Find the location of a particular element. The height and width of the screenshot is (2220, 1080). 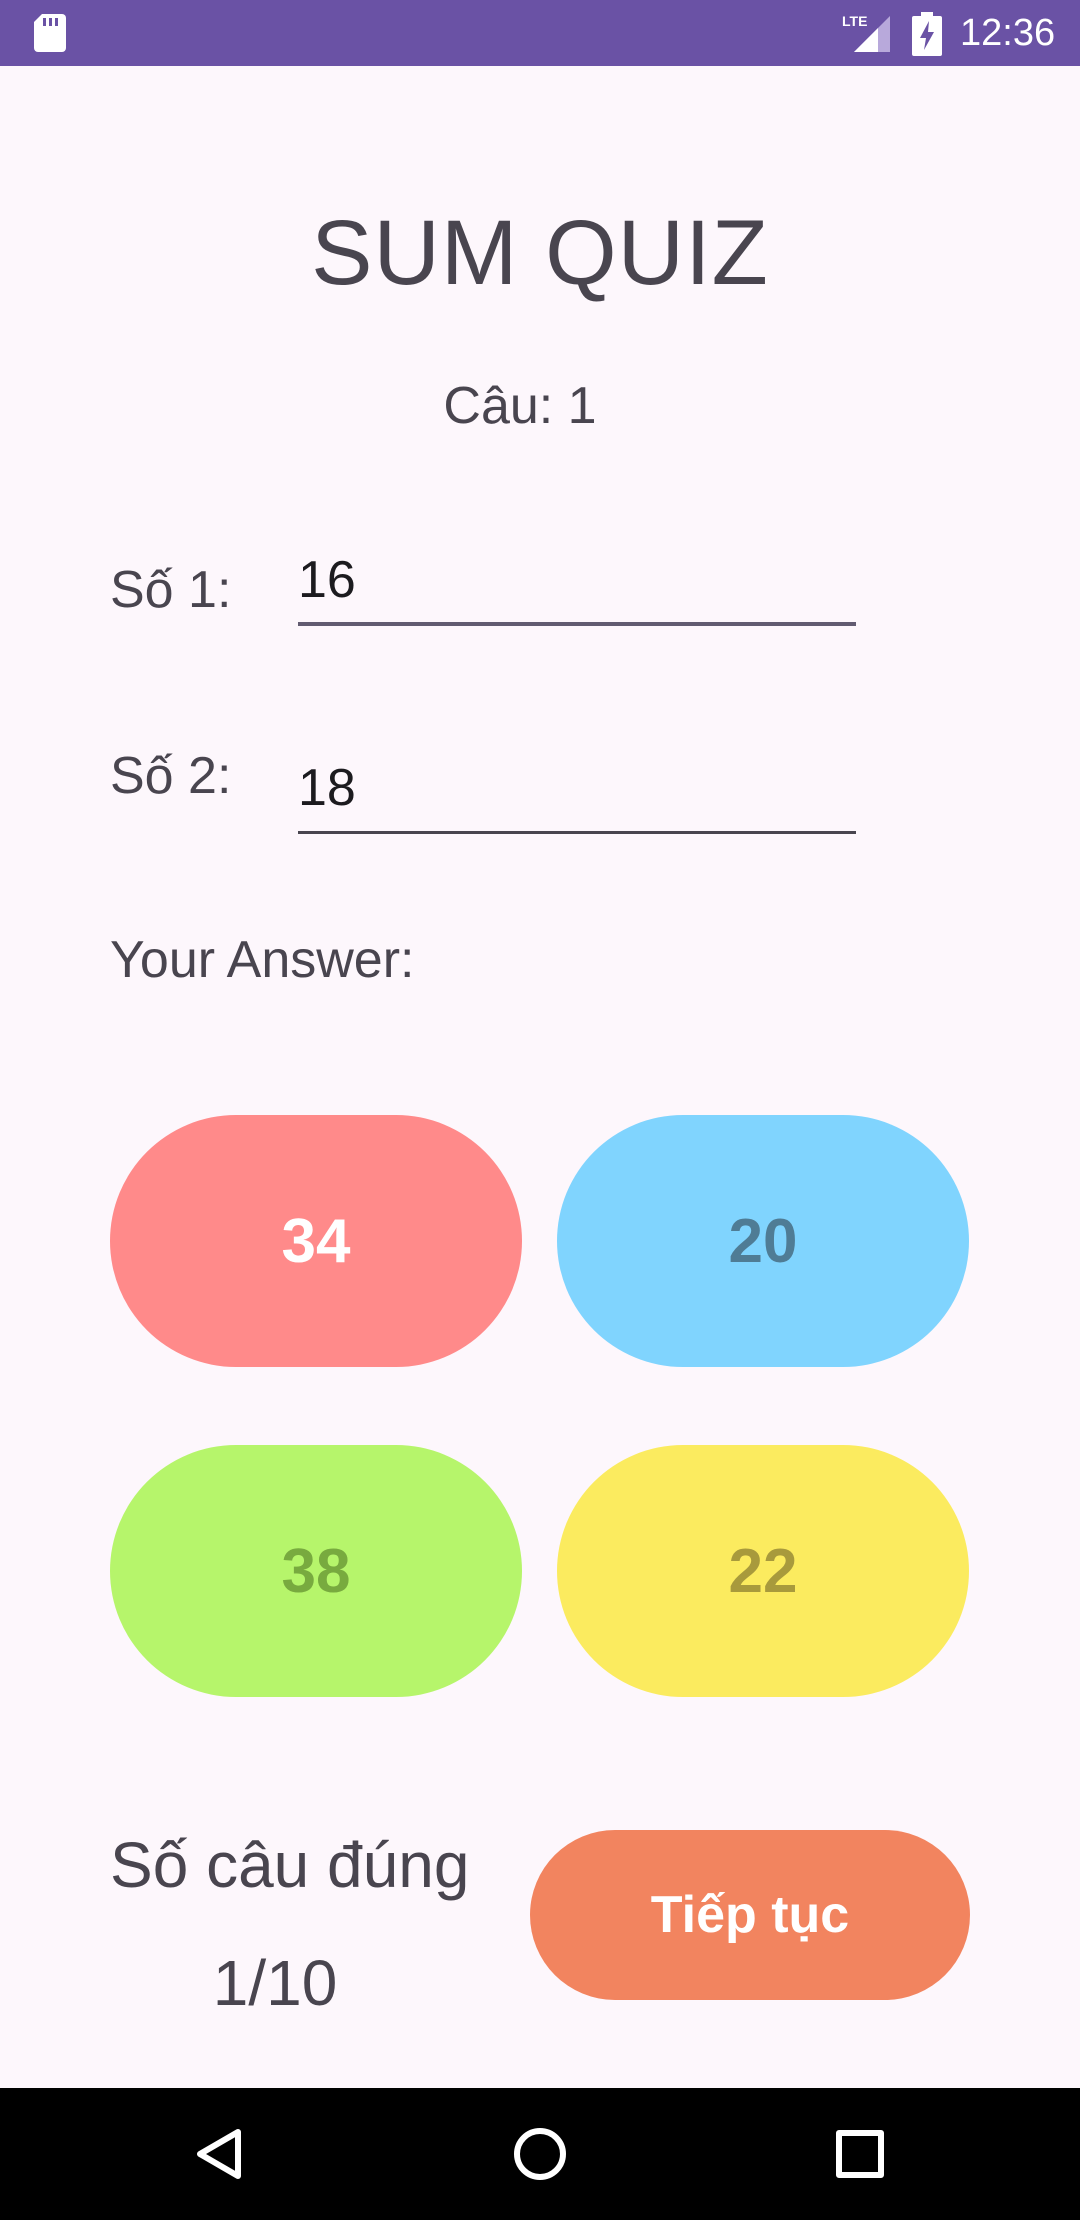

next-button-label: Tiếp tục is located at coordinates (750, 1915).